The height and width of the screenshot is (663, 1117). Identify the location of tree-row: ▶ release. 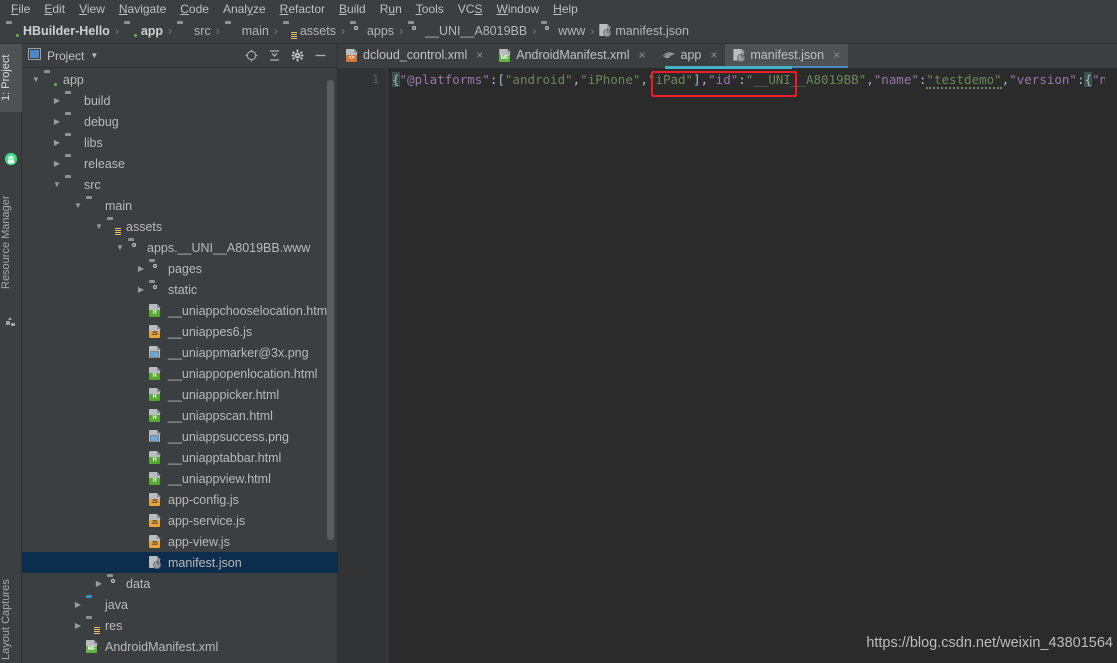
(180, 163).